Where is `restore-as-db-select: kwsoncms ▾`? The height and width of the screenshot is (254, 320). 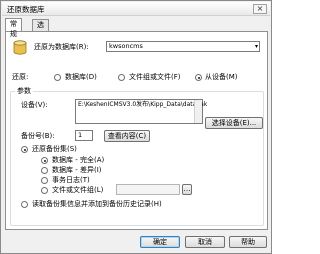 restore-as-db-select: kwsoncms ▾ is located at coordinates (183, 46).